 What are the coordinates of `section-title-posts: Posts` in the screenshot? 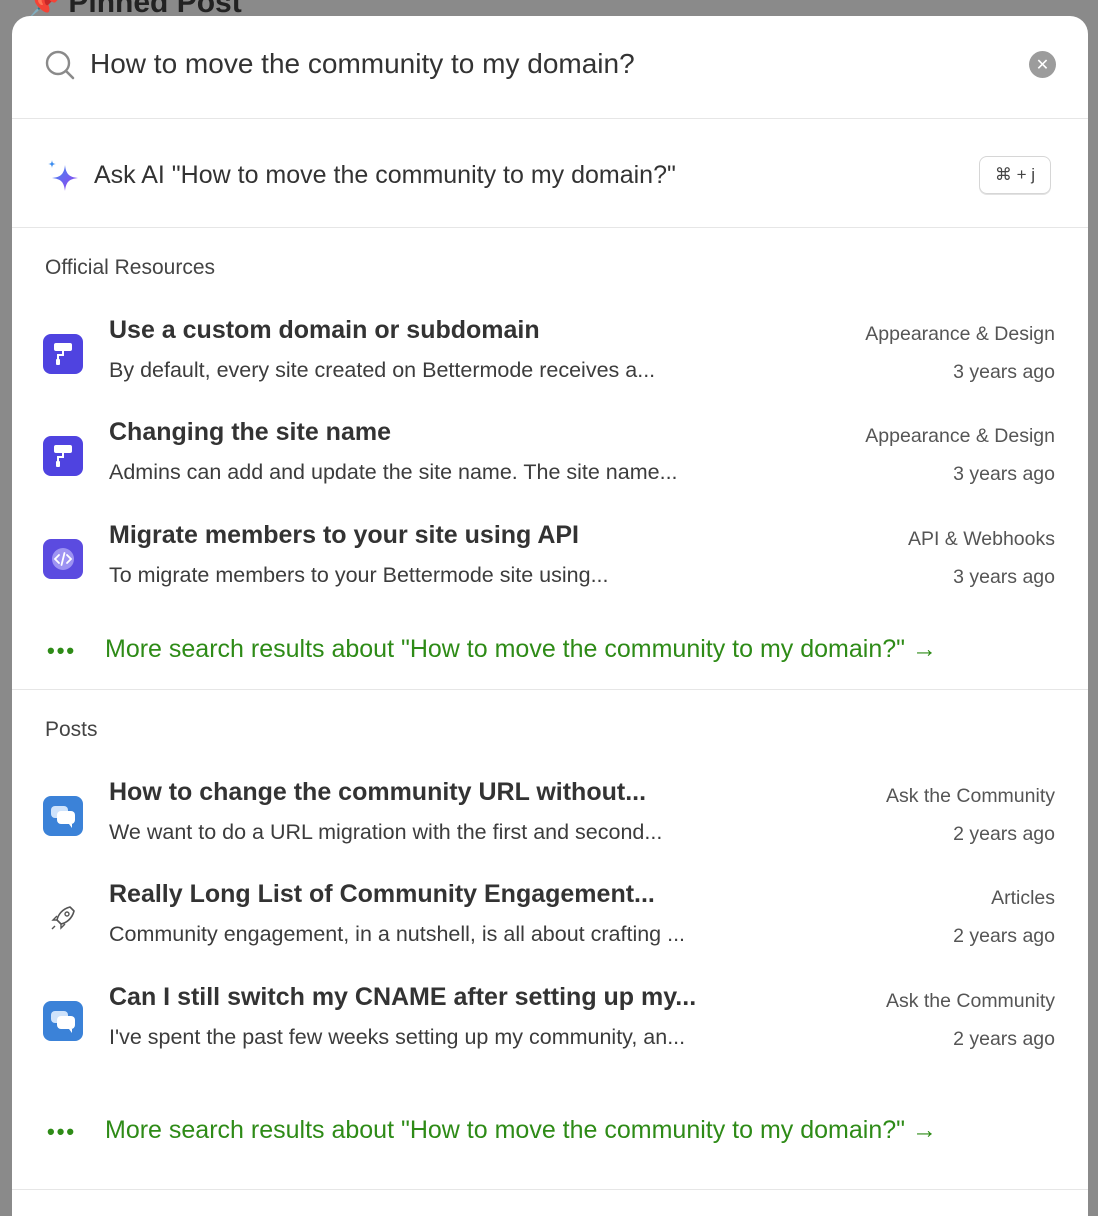 It's located at (71, 729).